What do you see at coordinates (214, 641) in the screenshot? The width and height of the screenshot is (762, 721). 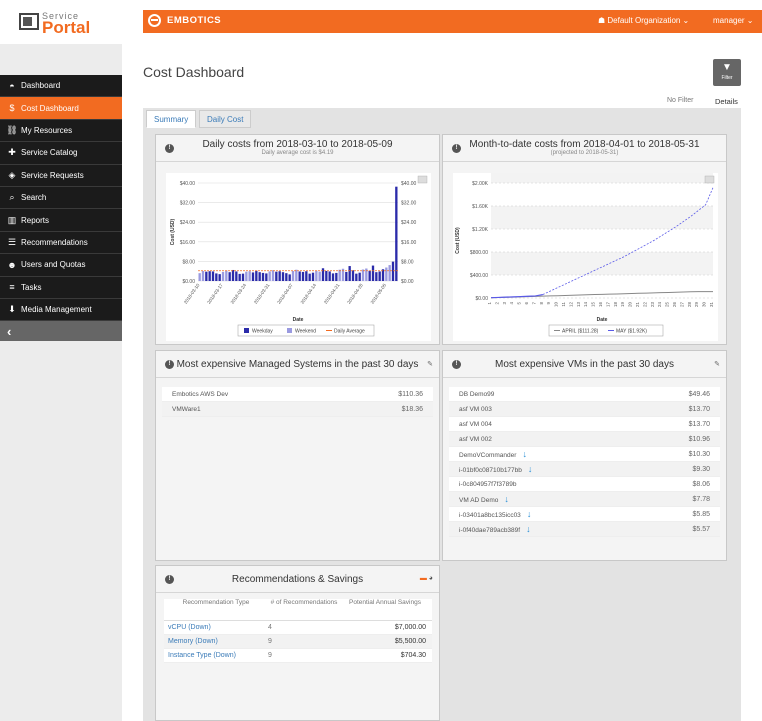 I see `recommendation-type-link: Memory (Down)` at bounding box center [214, 641].